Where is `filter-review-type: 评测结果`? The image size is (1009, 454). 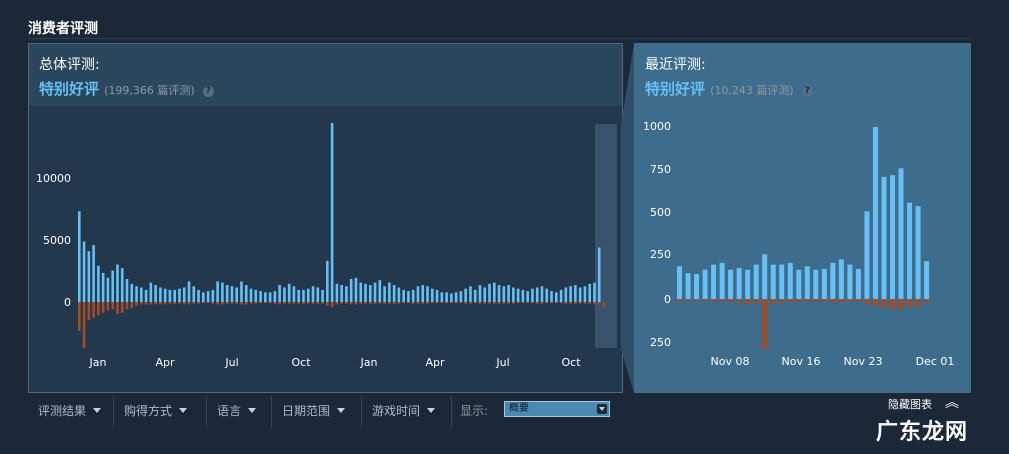 filter-review-type: 评测结果 is located at coordinates (71, 412).